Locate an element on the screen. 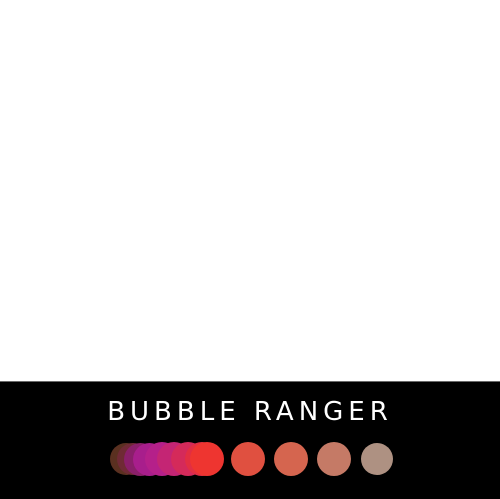  game-title: BUBBLE RANGER is located at coordinates (250, 412).